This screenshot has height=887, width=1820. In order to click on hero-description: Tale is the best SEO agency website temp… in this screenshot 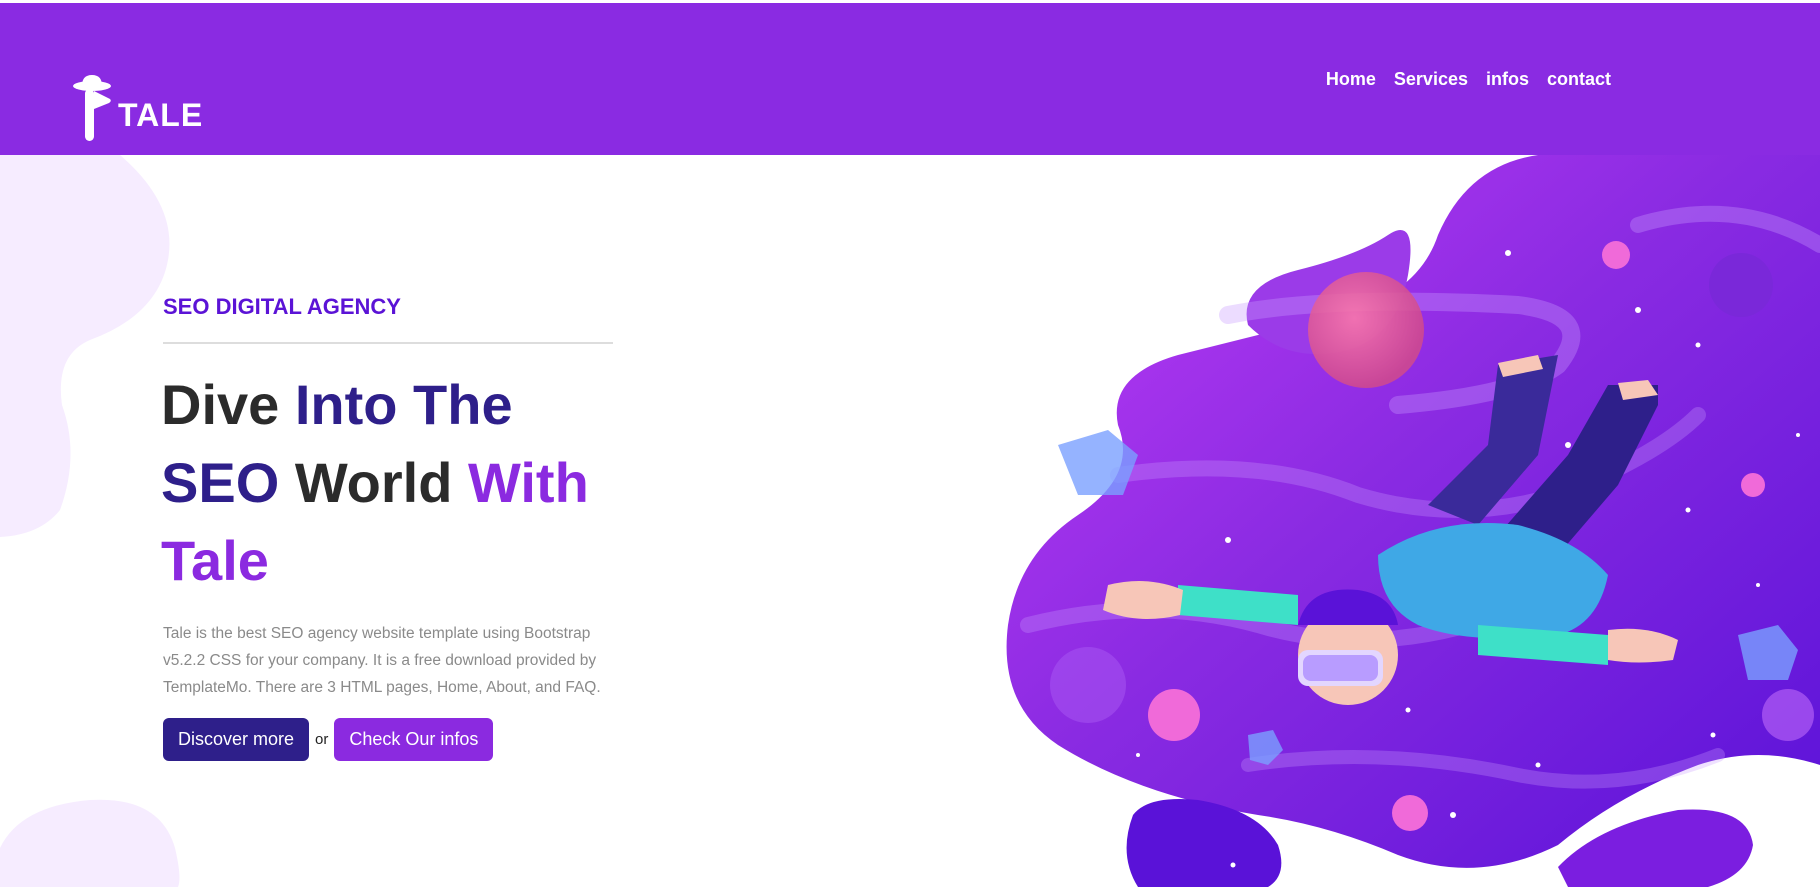, I will do `click(382, 660)`.